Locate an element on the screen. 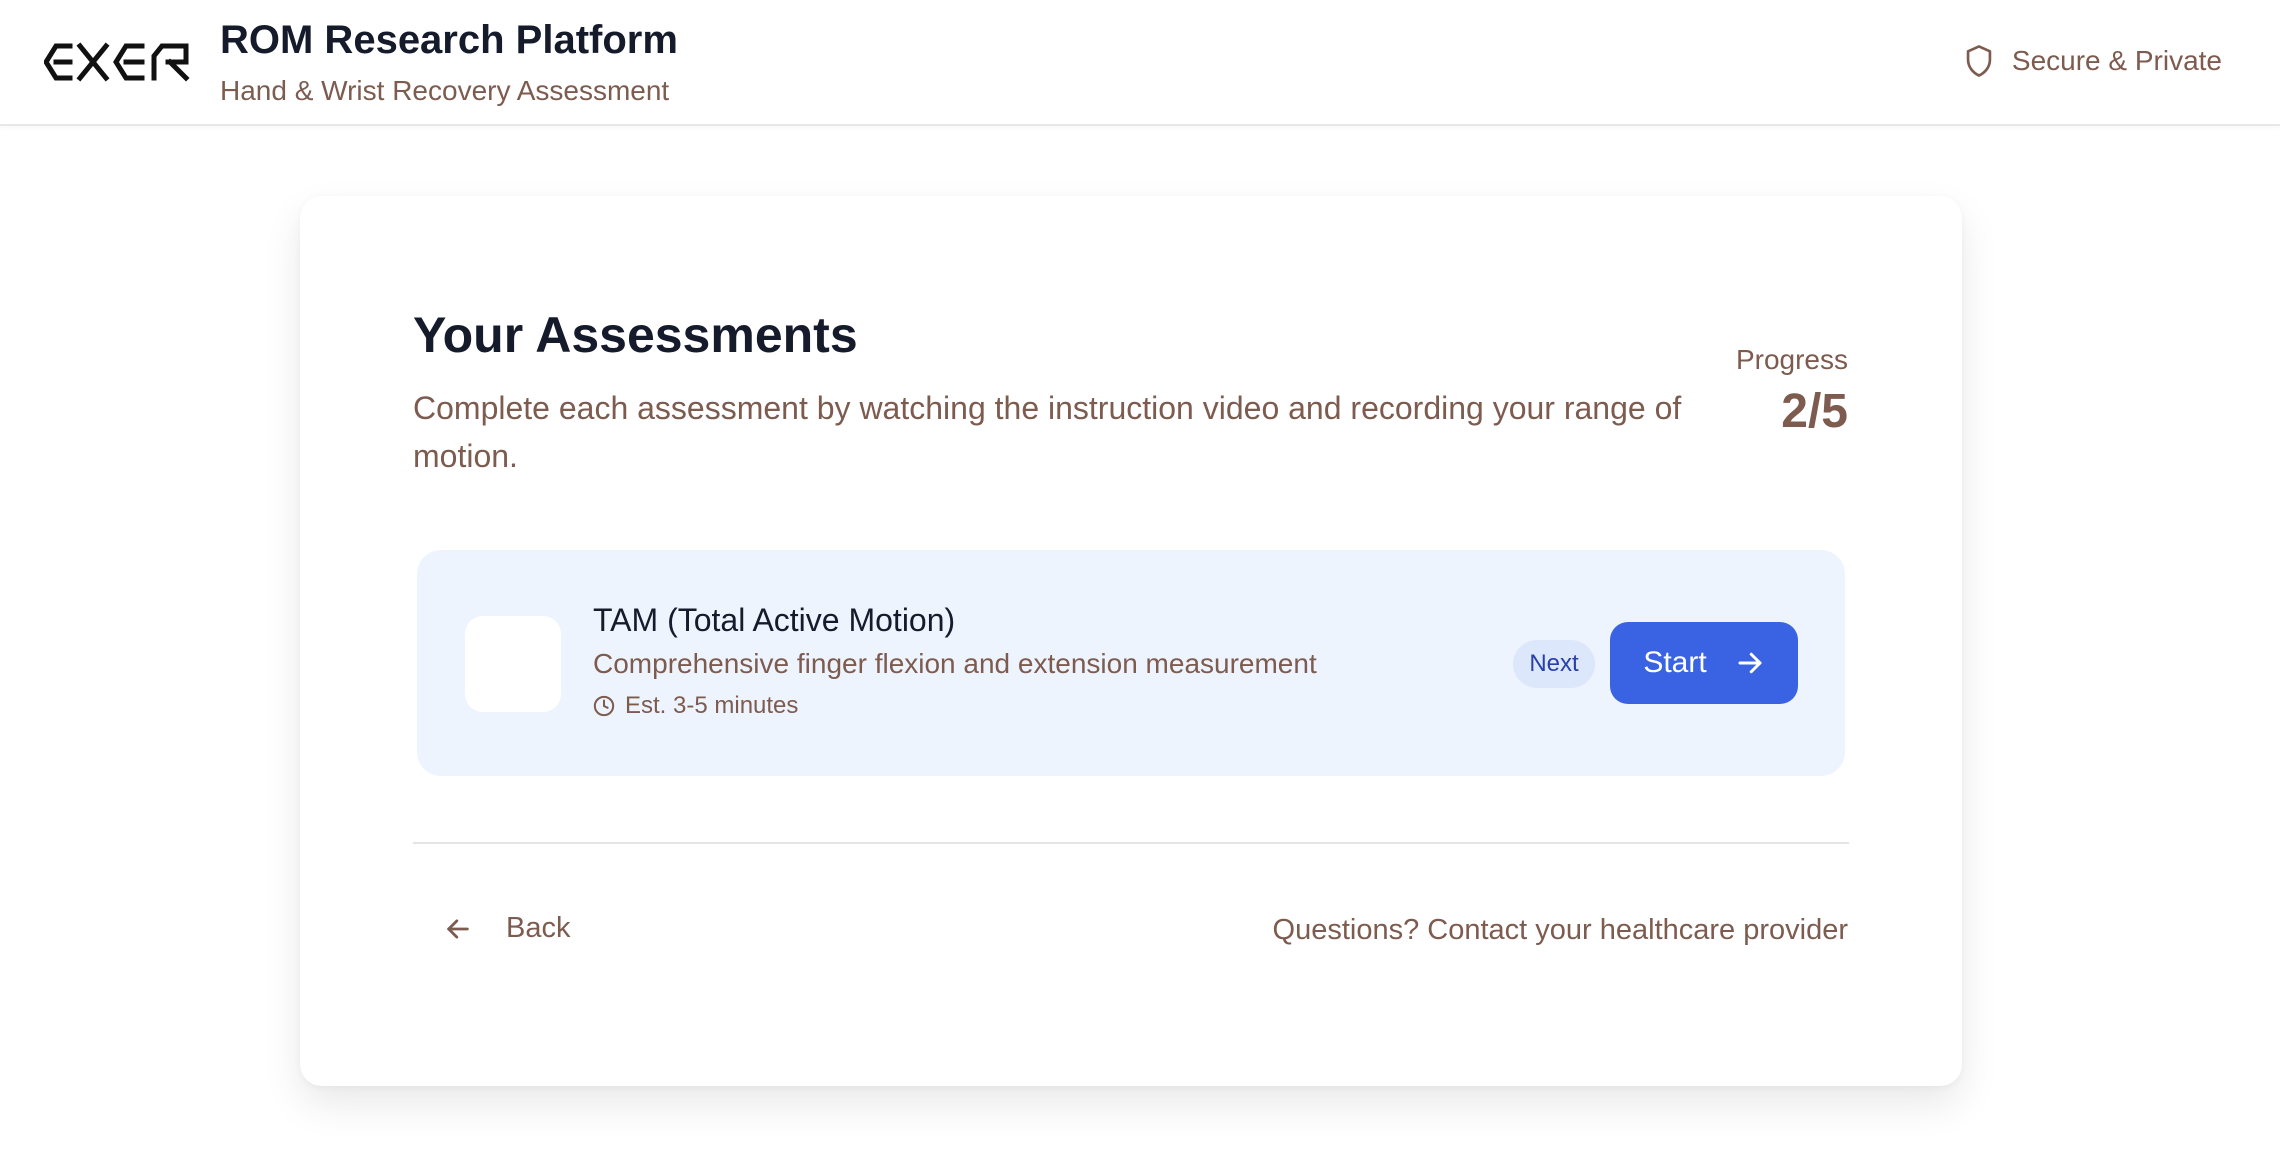 This screenshot has width=2280, height=1160. progress-value: 2/5 is located at coordinates (1814, 411).